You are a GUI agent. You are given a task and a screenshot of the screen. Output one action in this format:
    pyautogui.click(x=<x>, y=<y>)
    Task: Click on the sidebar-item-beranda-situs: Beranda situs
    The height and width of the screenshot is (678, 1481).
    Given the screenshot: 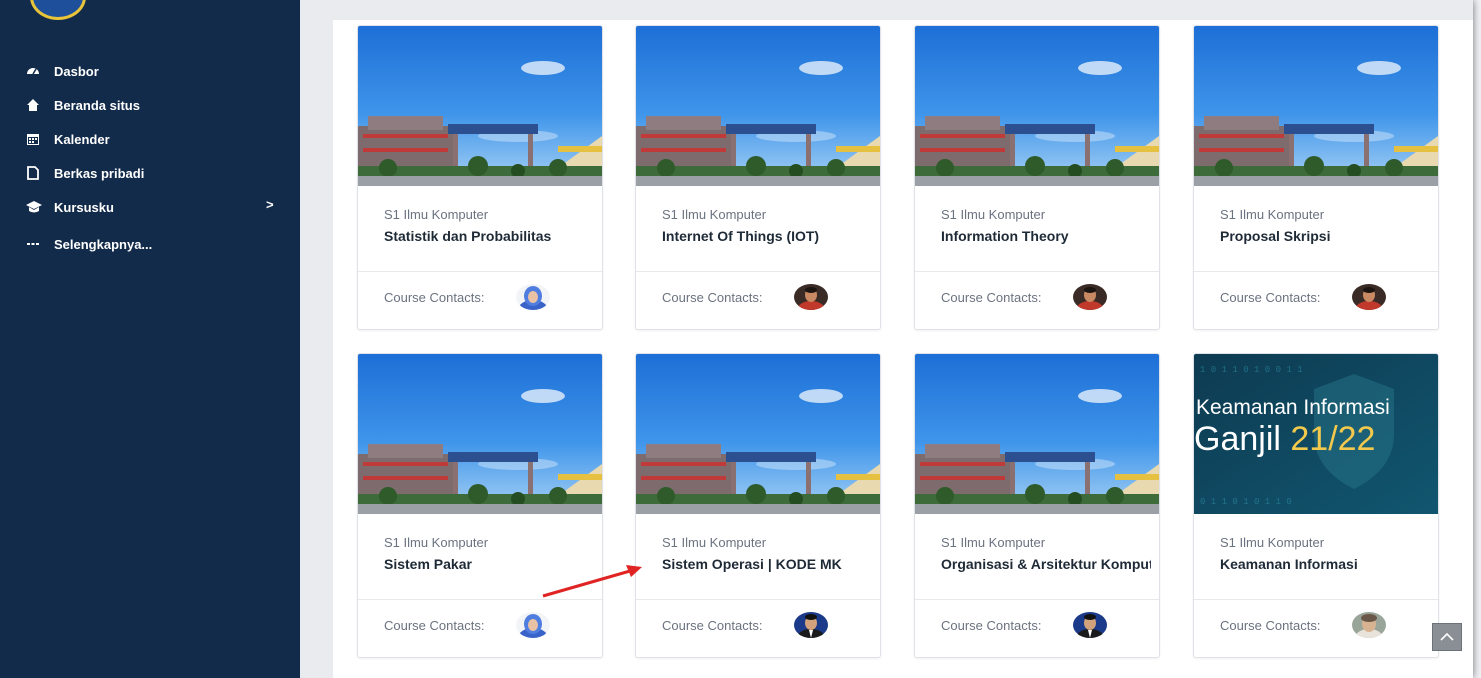 What is the action you would take?
    pyautogui.click(x=83, y=105)
    